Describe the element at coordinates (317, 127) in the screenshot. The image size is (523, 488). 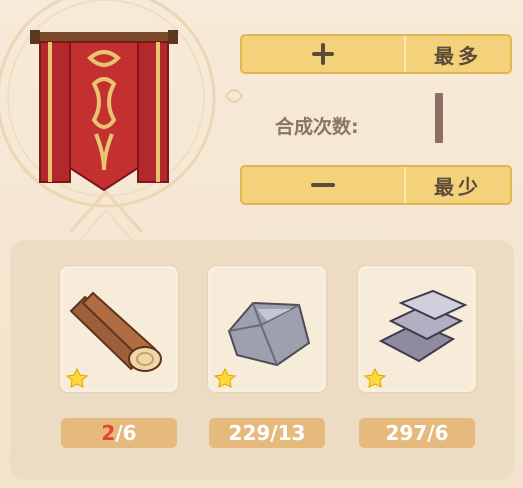
I see `craft-count-label: 合成次数:` at that location.